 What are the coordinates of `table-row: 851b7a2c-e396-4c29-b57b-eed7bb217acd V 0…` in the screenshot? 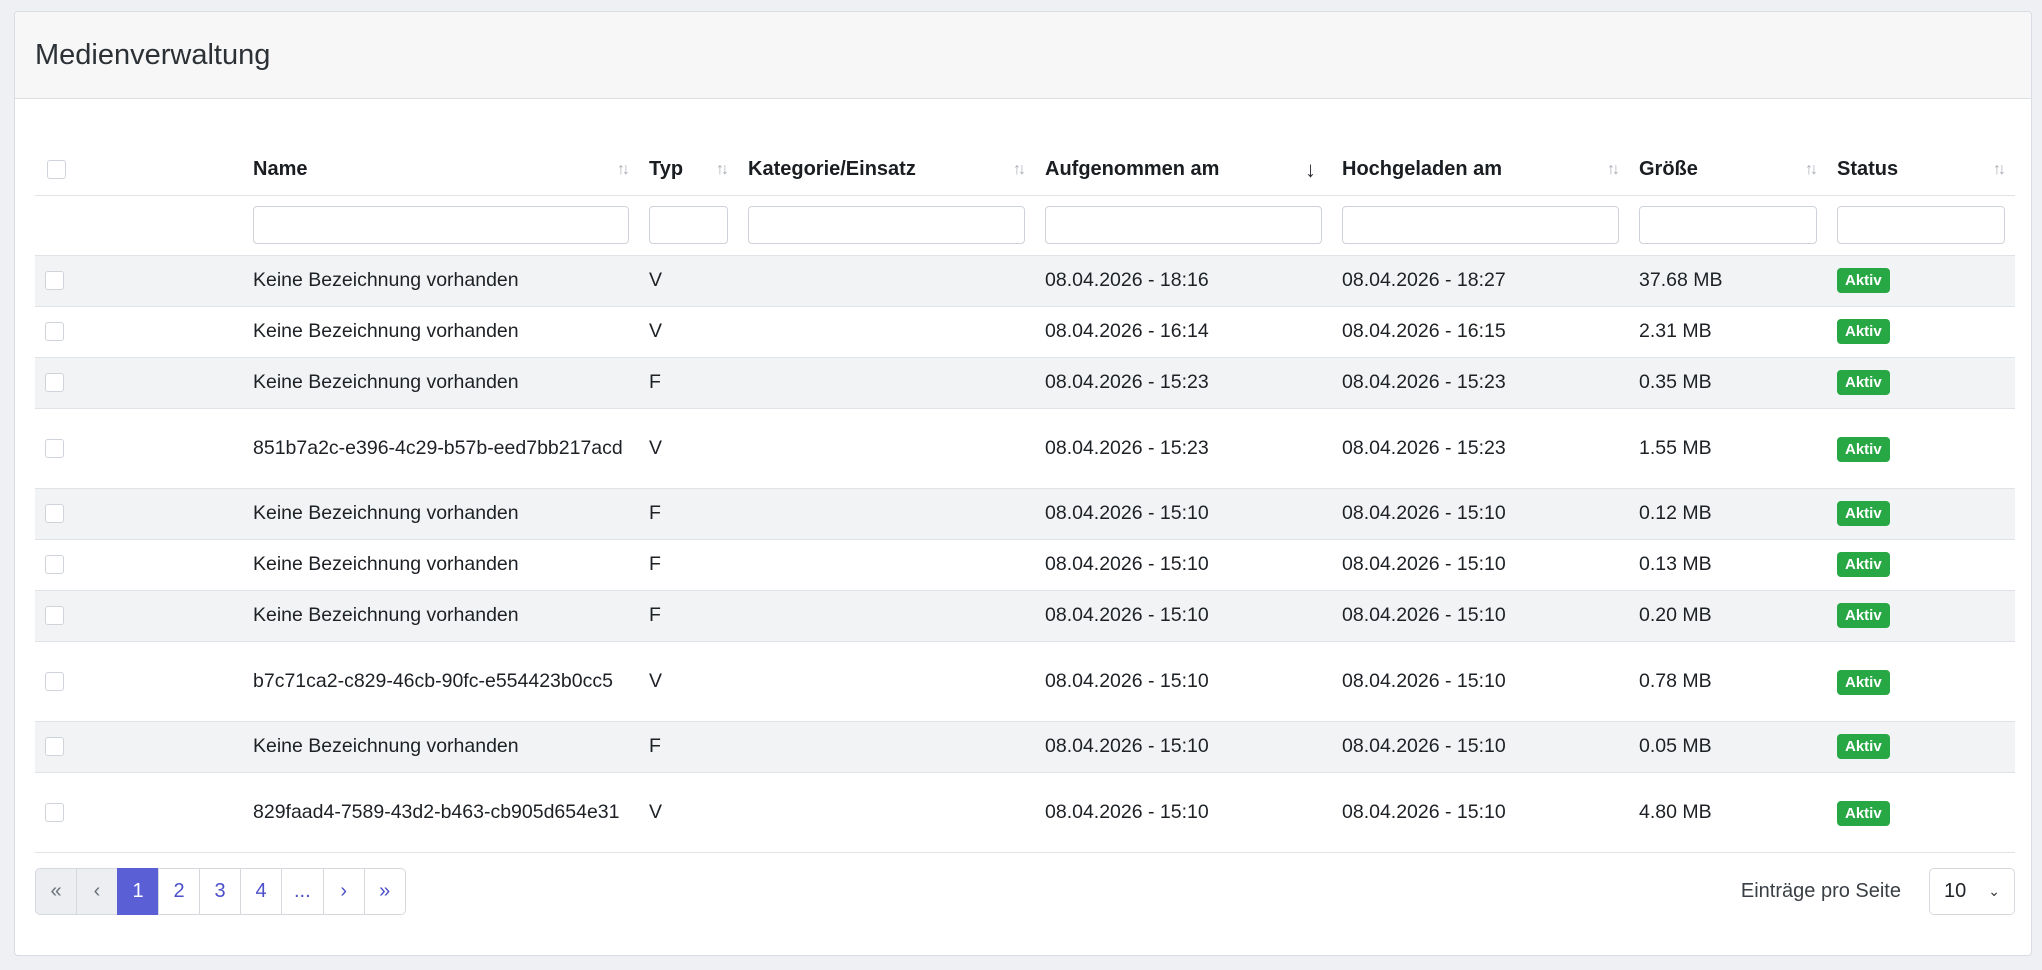 It's located at (1025, 448).